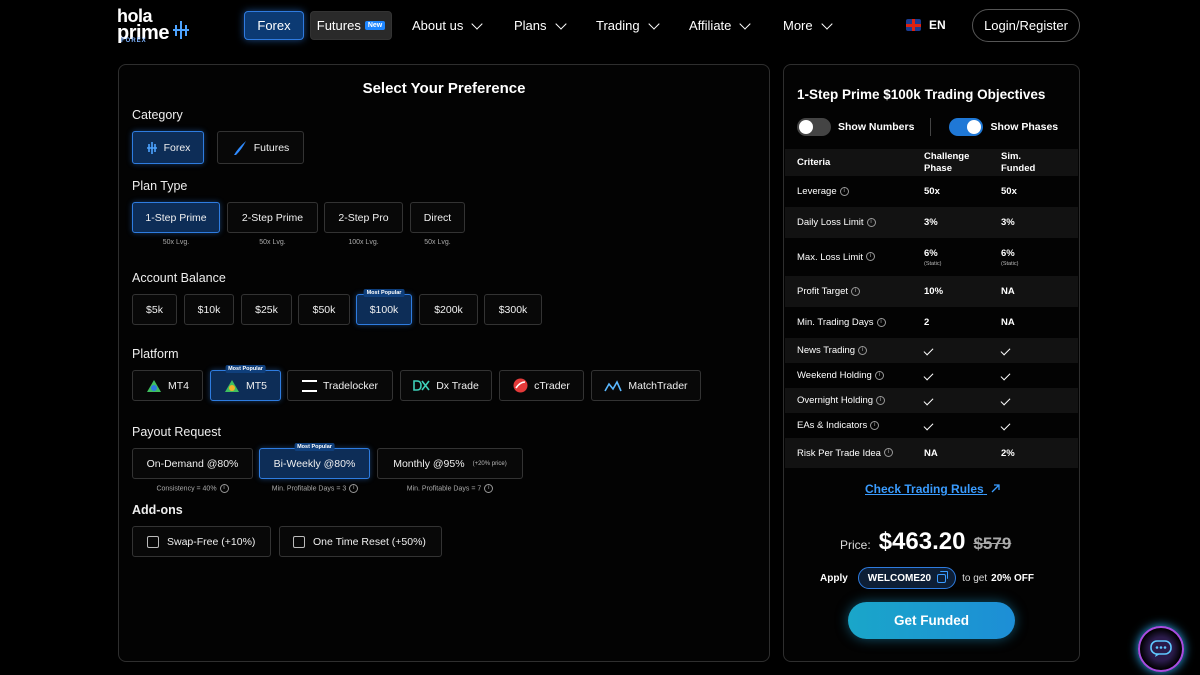 This screenshot has height=675, width=1200. What do you see at coordinates (540, 25) in the screenshot?
I see `nav-plans: Plans` at bounding box center [540, 25].